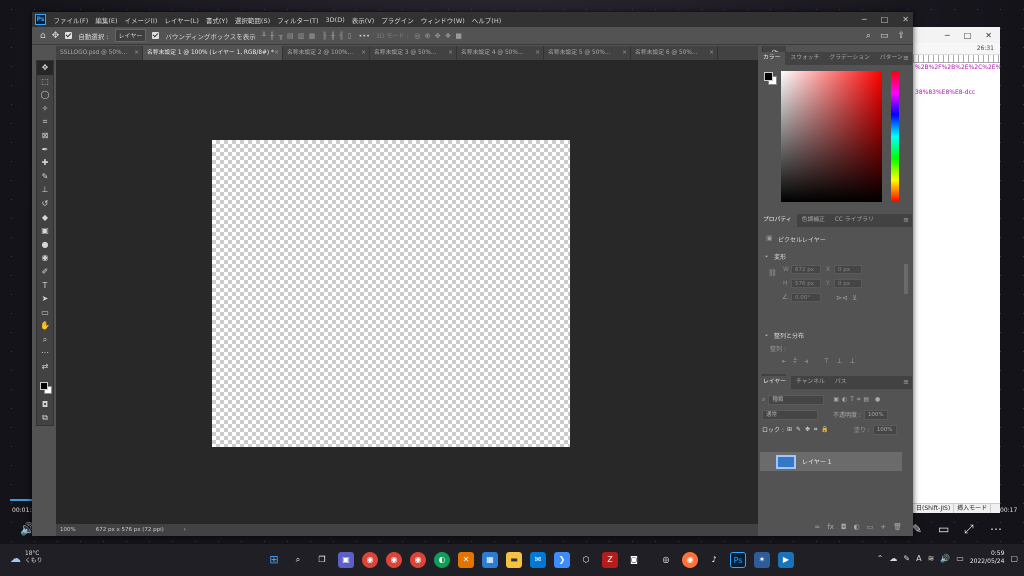  I want to click on notification-icon: ▢, so click(1014, 558).